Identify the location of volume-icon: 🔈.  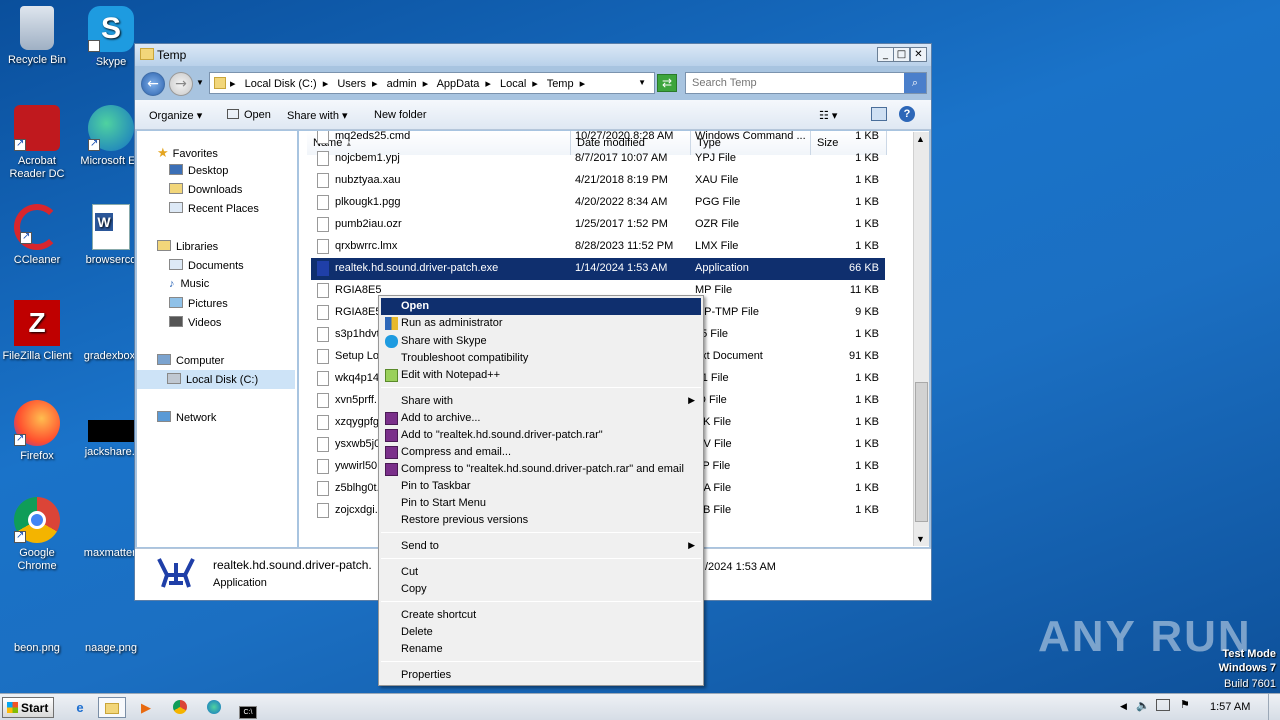
(1143, 705).